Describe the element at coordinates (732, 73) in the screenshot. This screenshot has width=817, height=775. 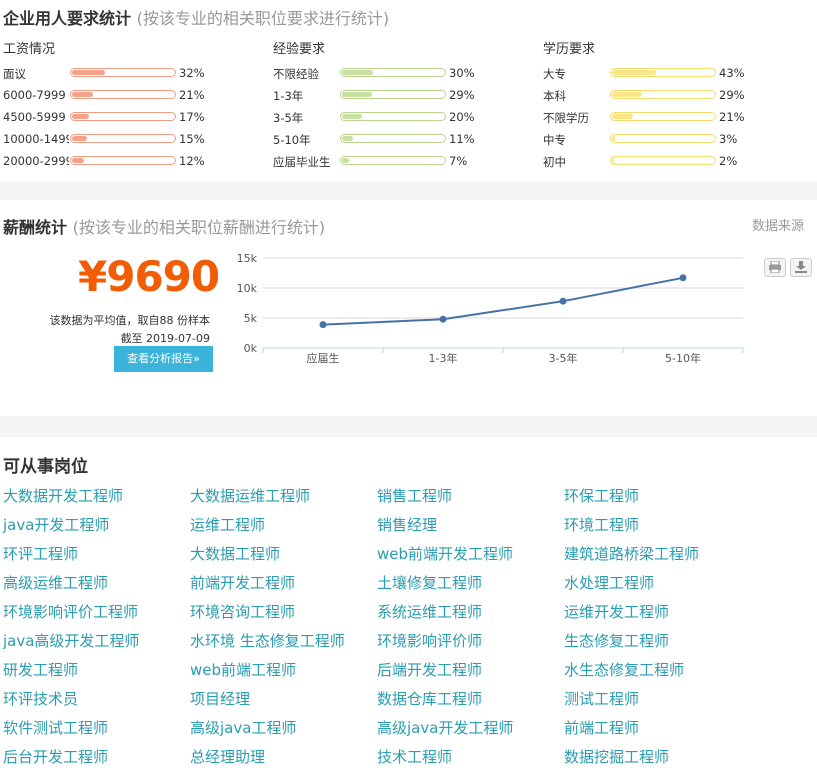
I see `requirement-percent: 43%` at that location.